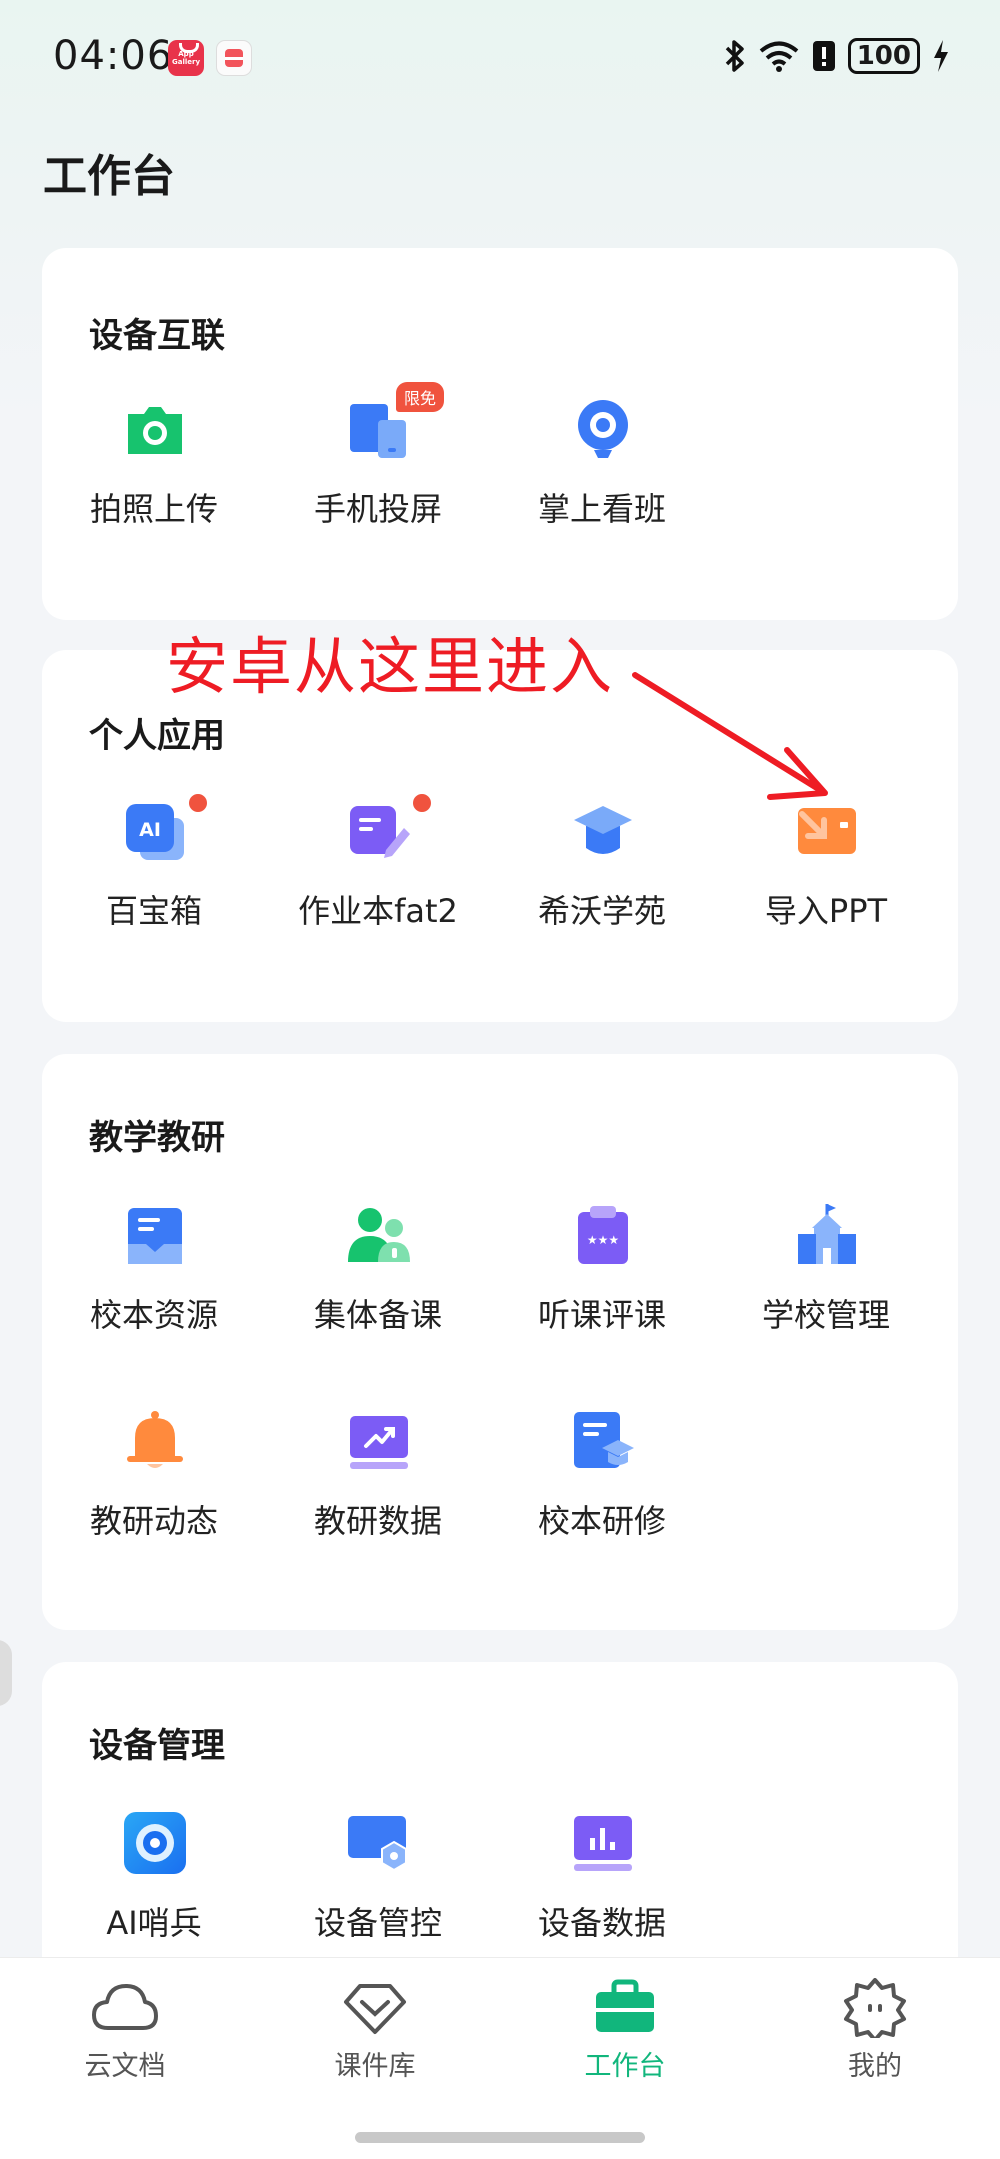 The image size is (1000, 2159). Describe the element at coordinates (625, 2005) in the screenshot. I see `briefcase-icon` at that location.